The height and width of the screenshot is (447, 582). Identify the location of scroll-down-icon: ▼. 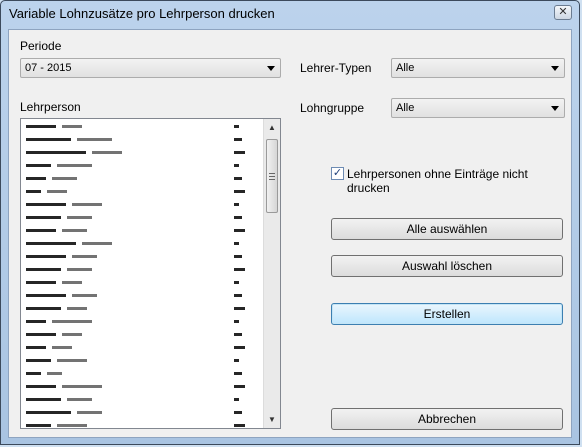
(272, 419).